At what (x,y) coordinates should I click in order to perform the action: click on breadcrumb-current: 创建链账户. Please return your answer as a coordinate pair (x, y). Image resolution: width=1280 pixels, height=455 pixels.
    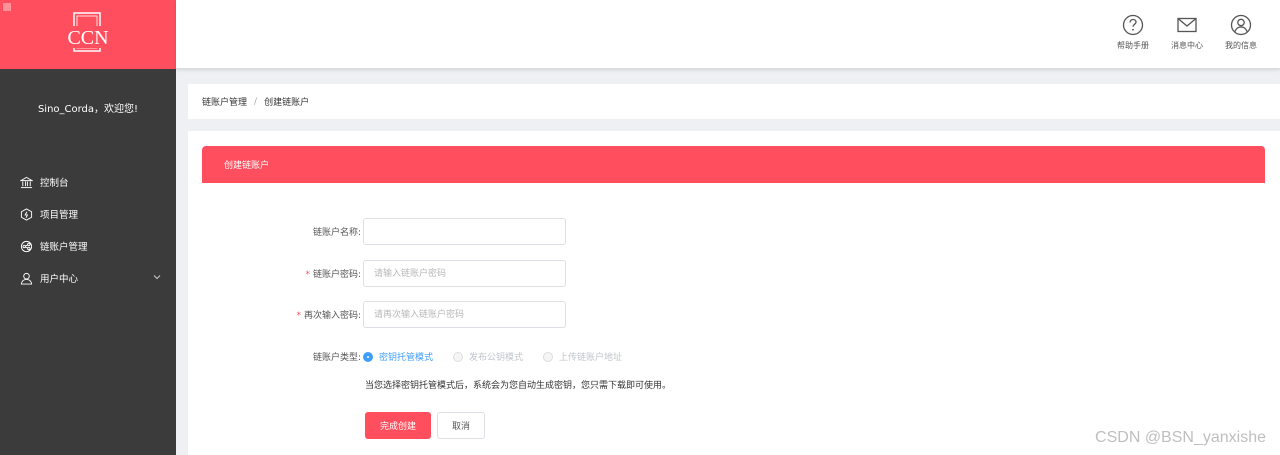
    Looking at the image, I should click on (287, 103).